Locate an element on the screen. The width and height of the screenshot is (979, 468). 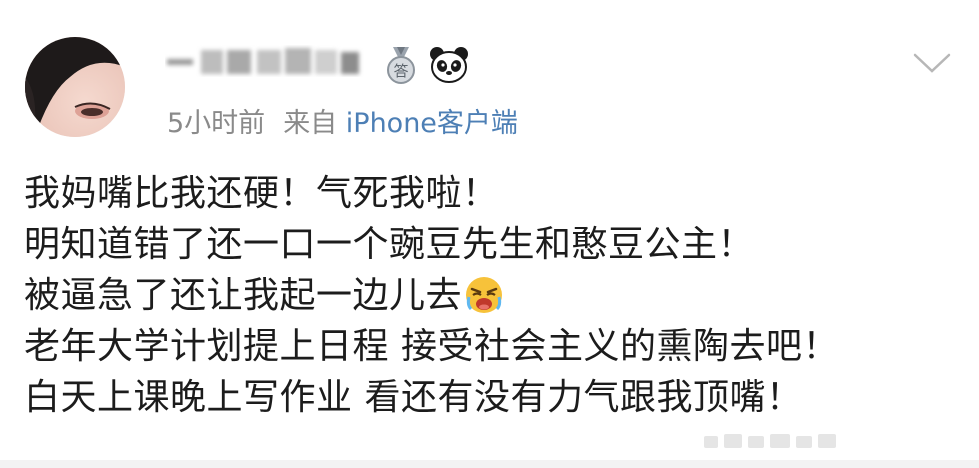
medal-icon: 答 is located at coordinates (401, 65).